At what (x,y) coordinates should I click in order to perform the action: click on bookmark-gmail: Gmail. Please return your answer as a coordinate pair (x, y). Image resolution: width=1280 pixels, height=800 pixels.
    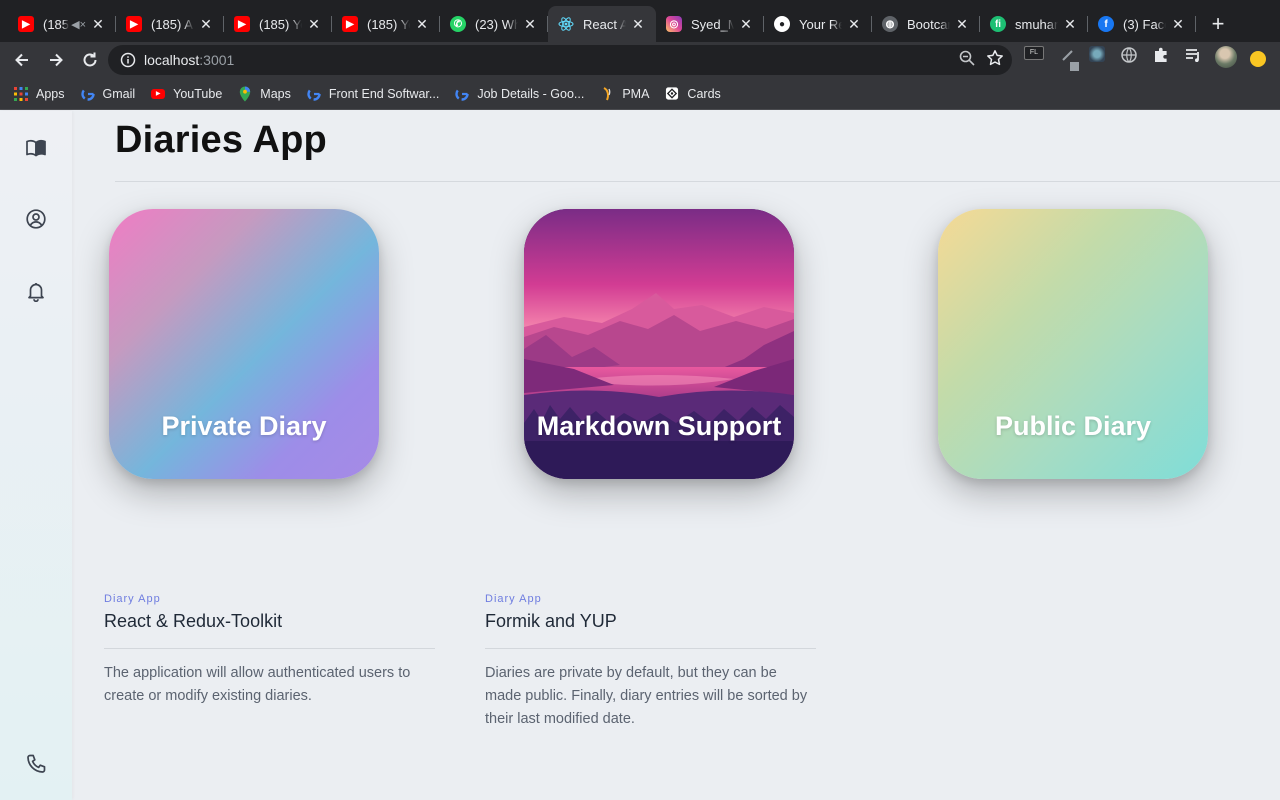
    Looking at the image, I should click on (108, 93).